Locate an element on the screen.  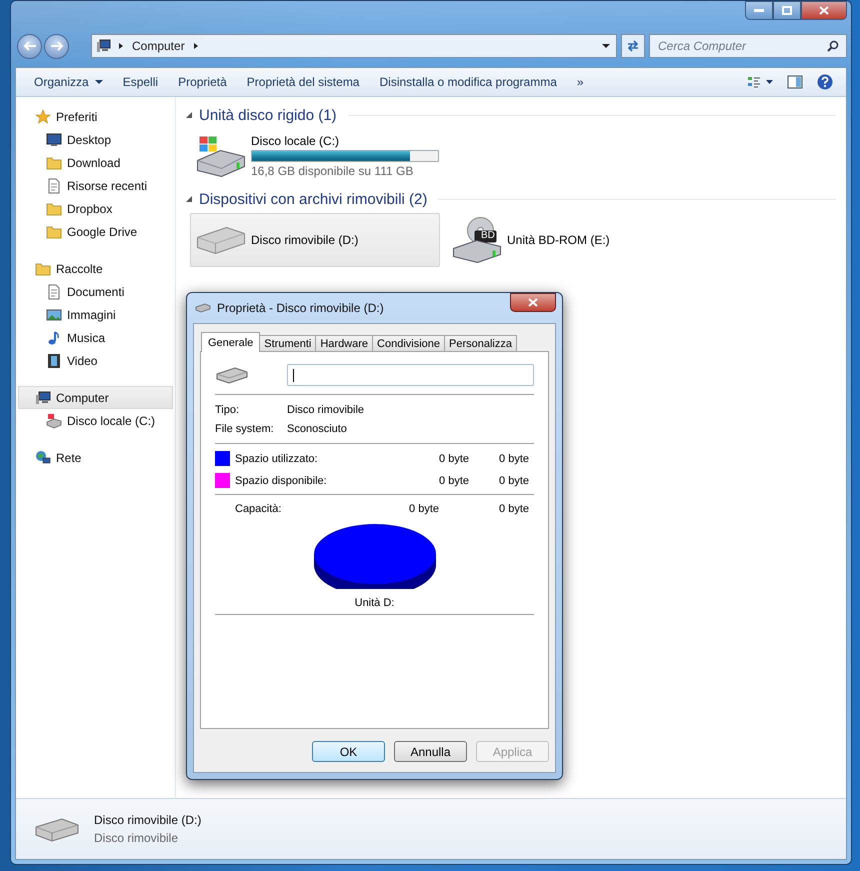
toolbar-button: Proprietà is located at coordinates (202, 82).